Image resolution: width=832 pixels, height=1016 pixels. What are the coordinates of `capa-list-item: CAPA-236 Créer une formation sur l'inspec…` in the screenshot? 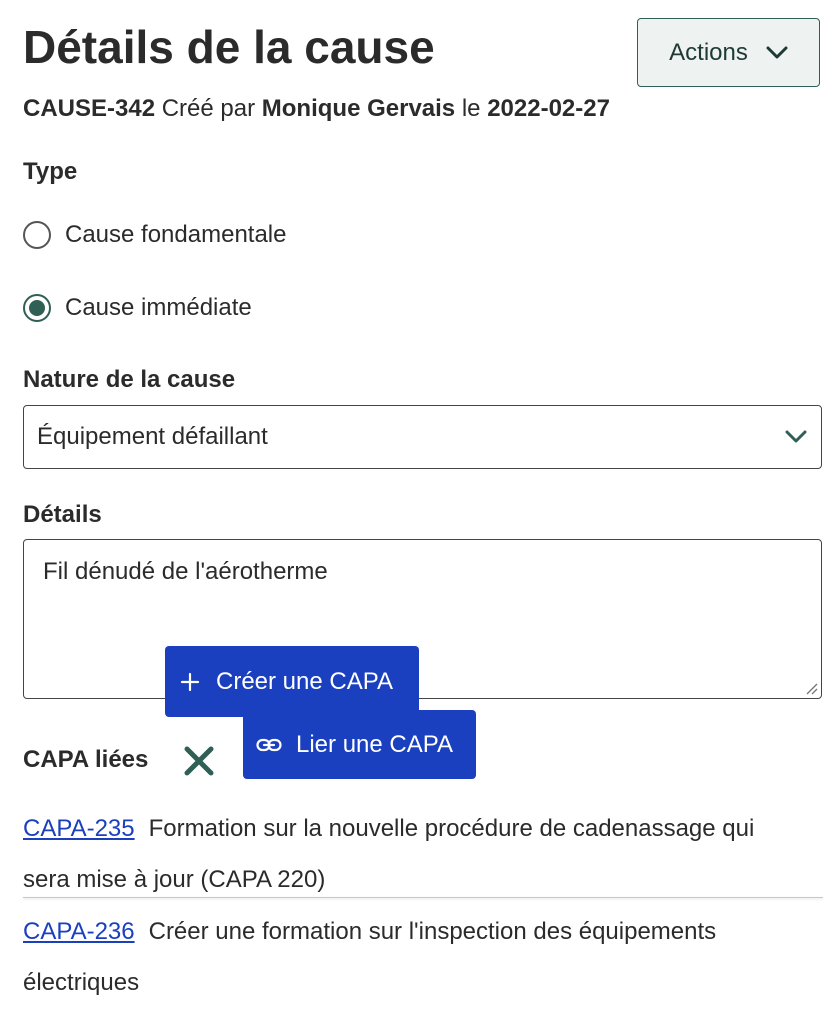 It's located at (423, 957).